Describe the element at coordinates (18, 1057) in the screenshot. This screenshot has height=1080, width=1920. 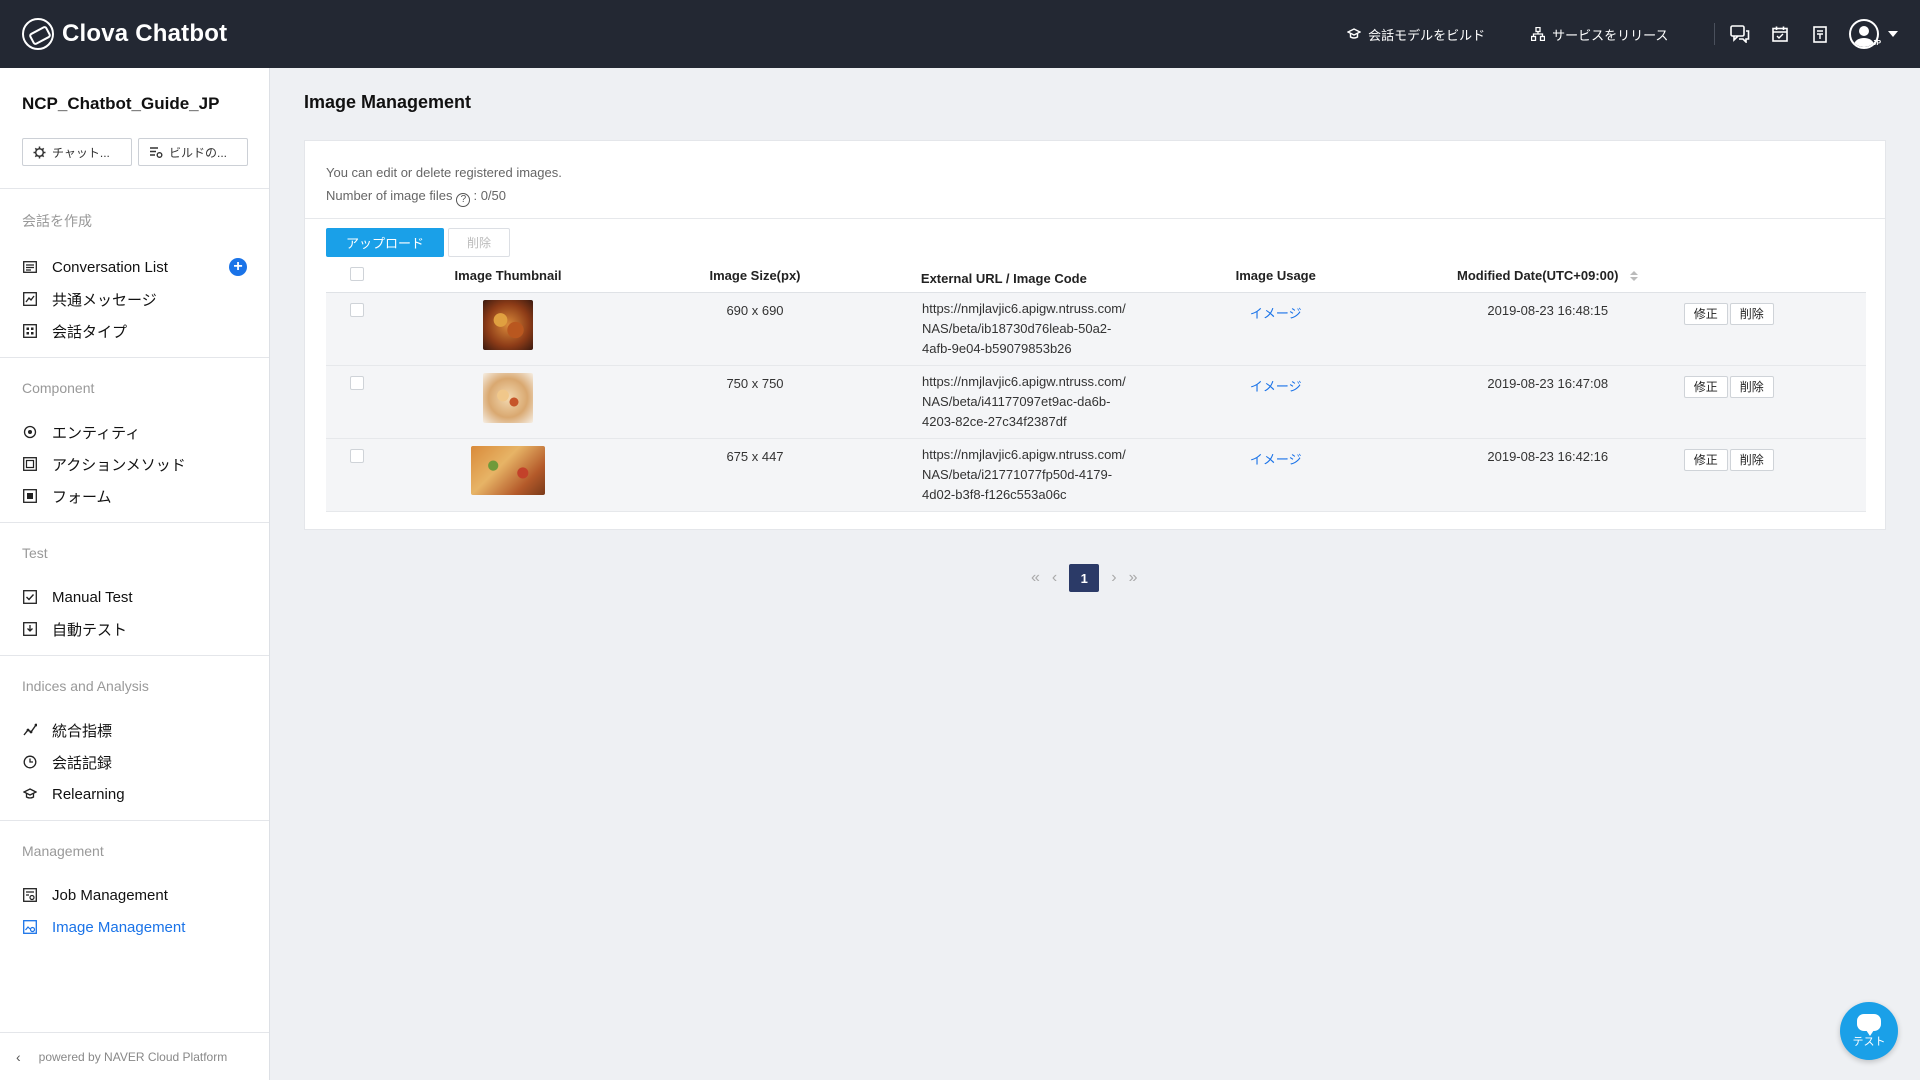
I see `collapse-sidebar-icon: ‹` at that location.